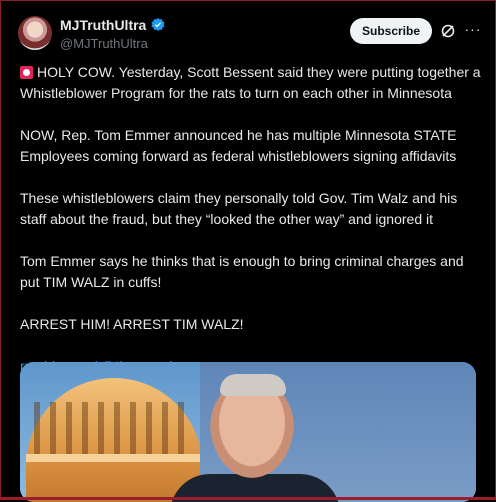 This screenshot has height=502, width=496. What do you see at coordinates (391, 31) in the screenshot?
I see `subscribe-button: Subscribe` at bounding box center [391, 31].